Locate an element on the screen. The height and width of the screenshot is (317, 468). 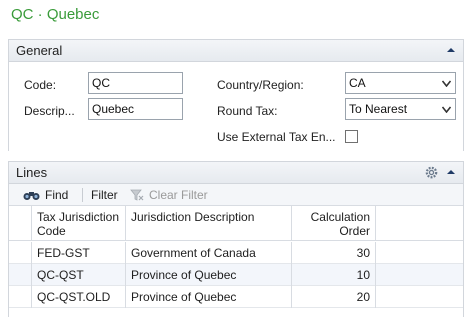
code-label: Code: is located at coordinates (40, 85).